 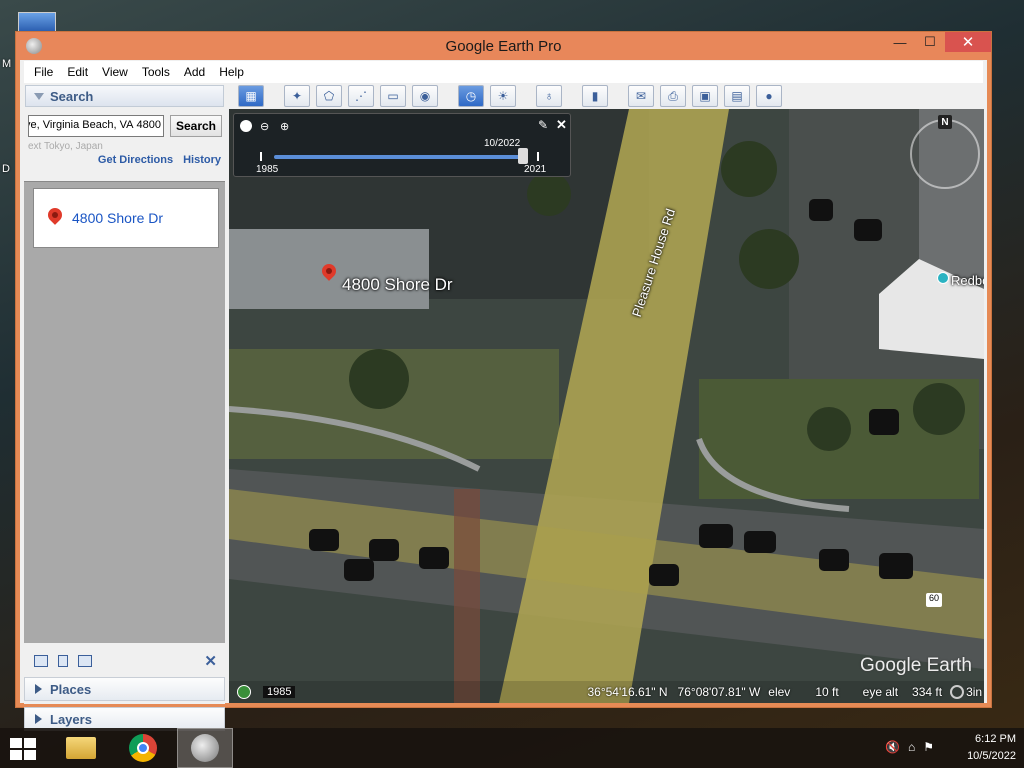 What do you see at coordinates (779, 692) in the screenshot?
I see `elevation-label: elev` at bounding box center [779, 692].